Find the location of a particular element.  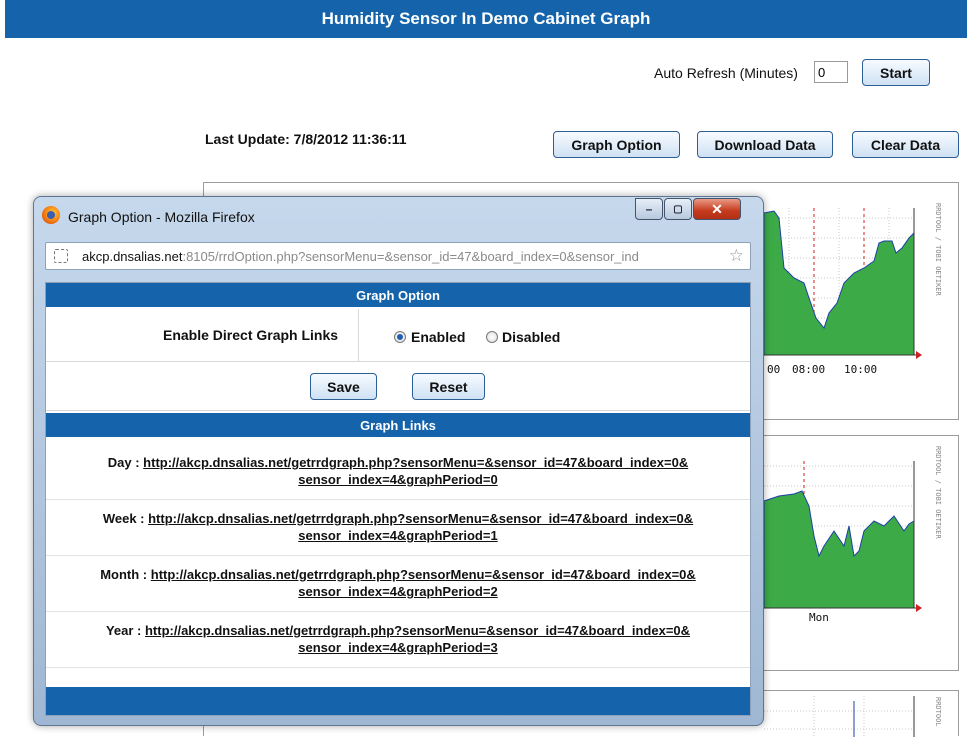

year-label: Year : is located at coordinates (125, 630).